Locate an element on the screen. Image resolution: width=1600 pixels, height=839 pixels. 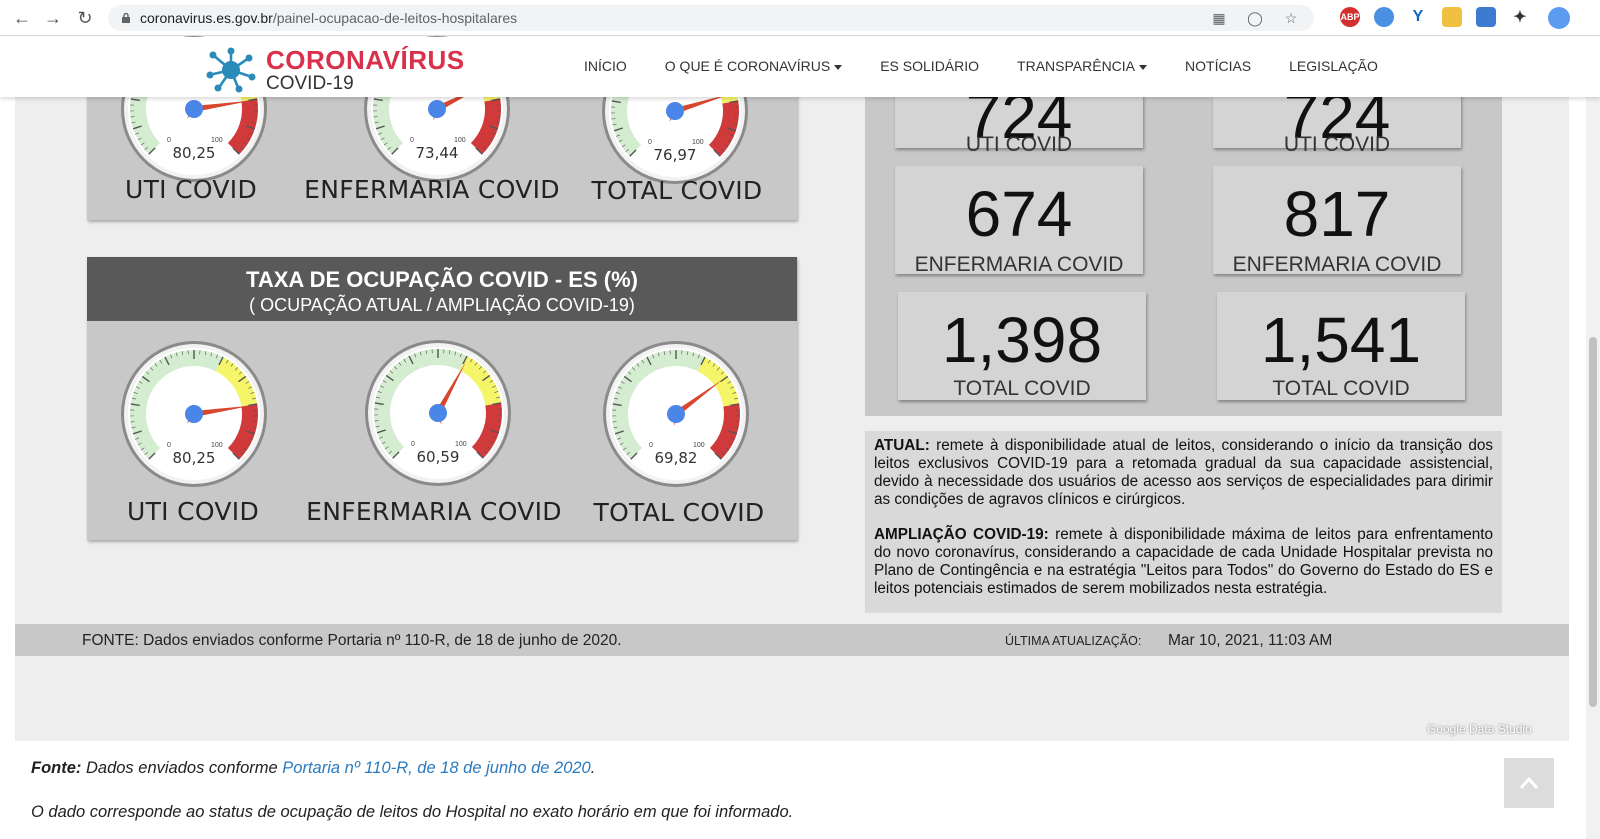
stat-card-enfermaria-ampliacao: 817 ENFERMARIA COVID is located at coordinates (1337, 221).